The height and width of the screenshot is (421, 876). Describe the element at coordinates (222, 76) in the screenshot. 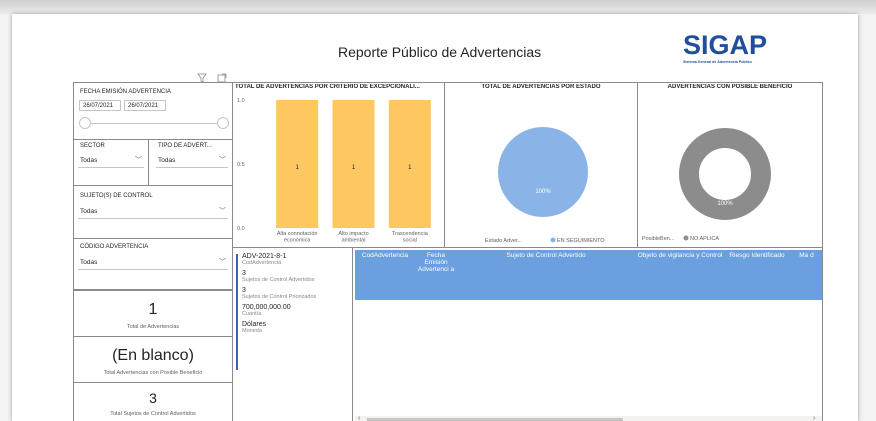

I see `focus-mode-icon` at that location.